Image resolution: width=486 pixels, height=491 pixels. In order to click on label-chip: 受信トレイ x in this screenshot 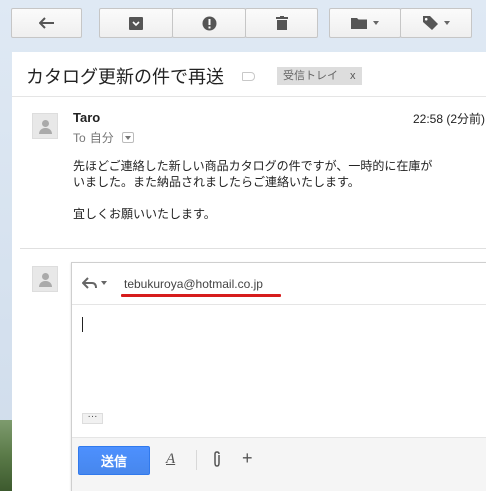, I will do `click(319, 76)`.